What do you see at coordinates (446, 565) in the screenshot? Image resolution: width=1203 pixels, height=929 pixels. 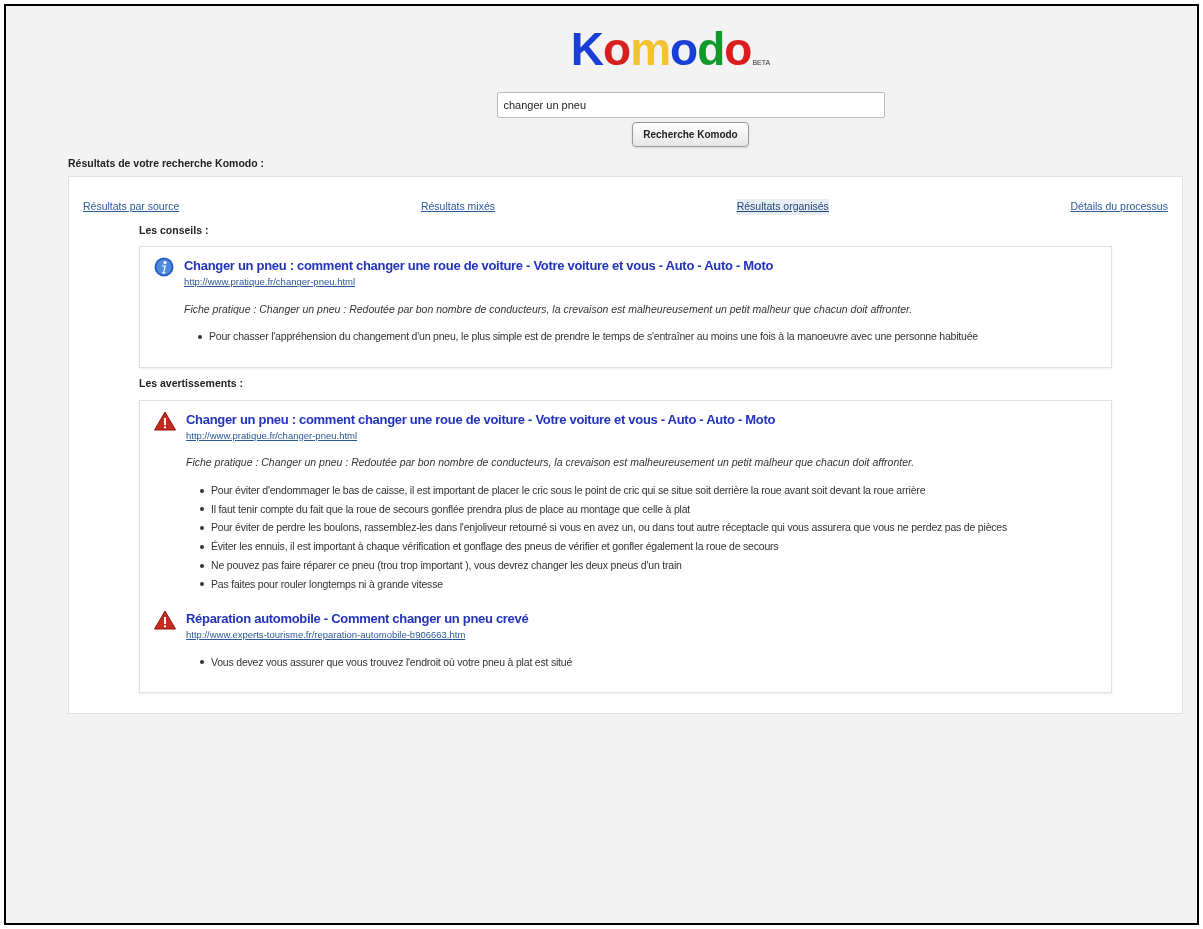 I see `result-bullet-text: Ne pouvez pas faire réparer ce pneu (trou trop important ), vous devrez changer les deux pneus d'un train` at bounding box center [446, 565].